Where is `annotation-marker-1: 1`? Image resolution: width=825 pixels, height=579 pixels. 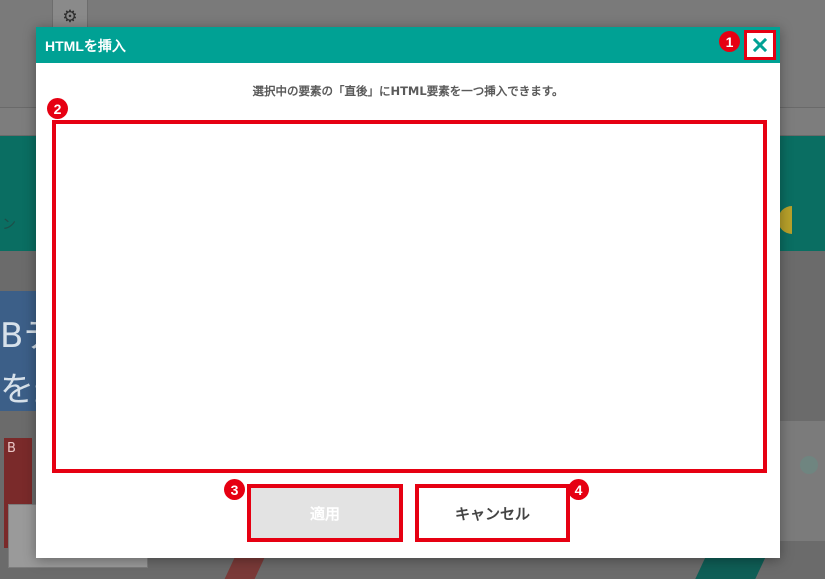 annotation-marker-1: 1 is located at coordinates (729, 41).